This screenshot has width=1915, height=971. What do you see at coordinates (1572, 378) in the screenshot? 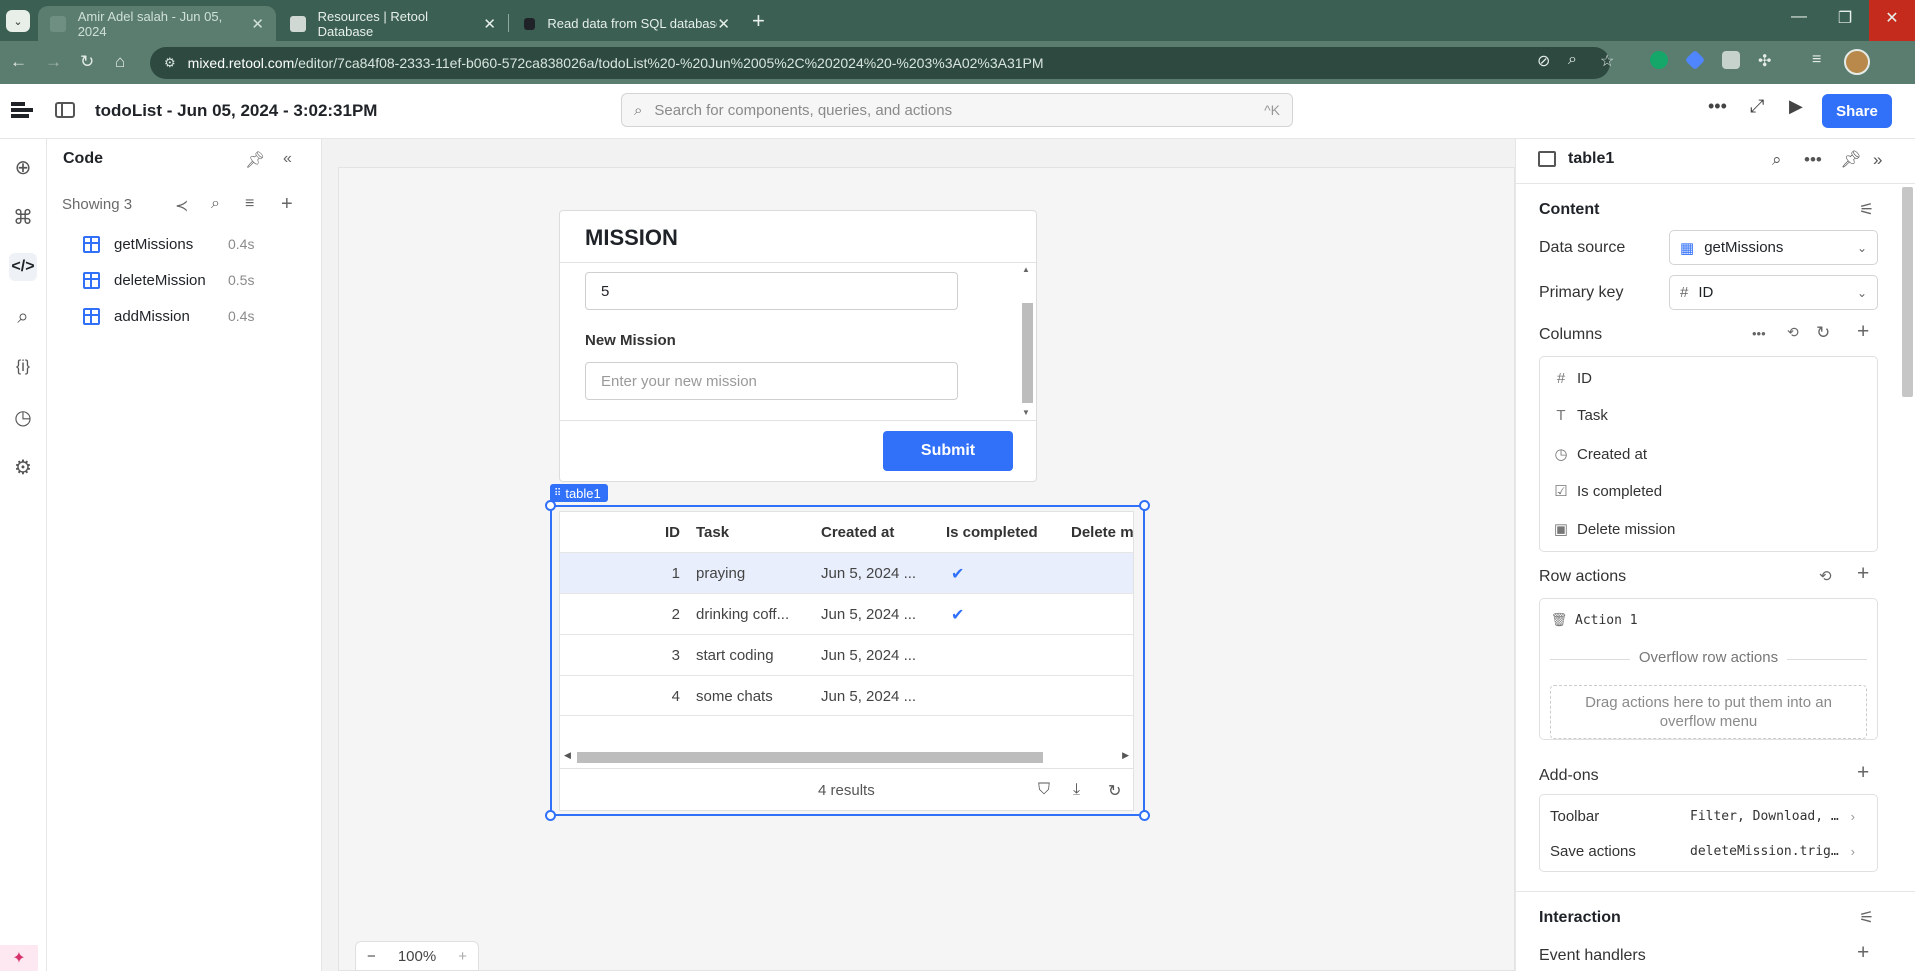
I see `column-item-id: # ID` at bounding box center [1572, 378].